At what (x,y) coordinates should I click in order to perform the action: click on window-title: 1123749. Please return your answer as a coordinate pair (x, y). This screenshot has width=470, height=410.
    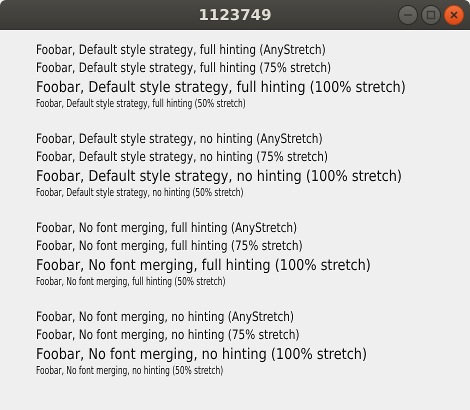
    Looking at the image, I should click on (235, 15).